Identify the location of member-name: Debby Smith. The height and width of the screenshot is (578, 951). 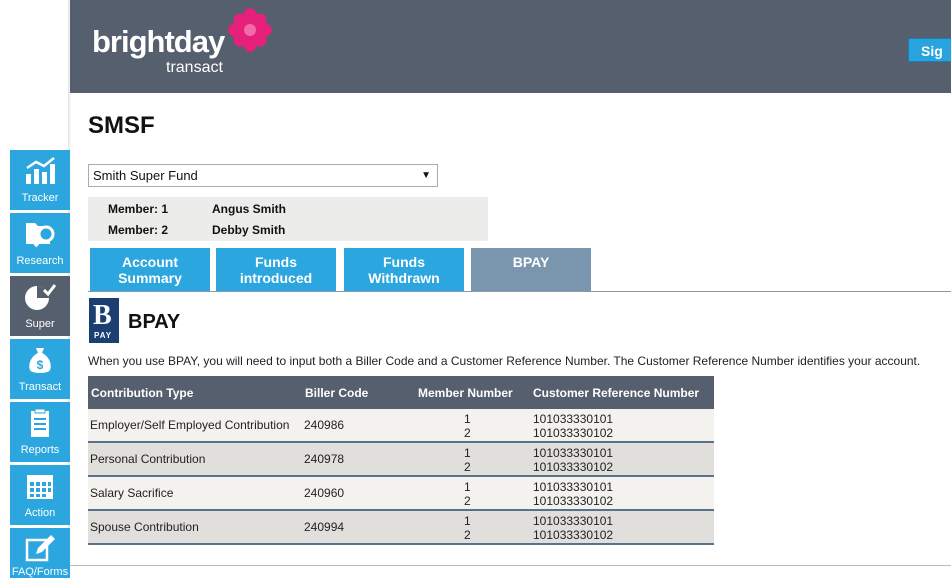
(249, 230).